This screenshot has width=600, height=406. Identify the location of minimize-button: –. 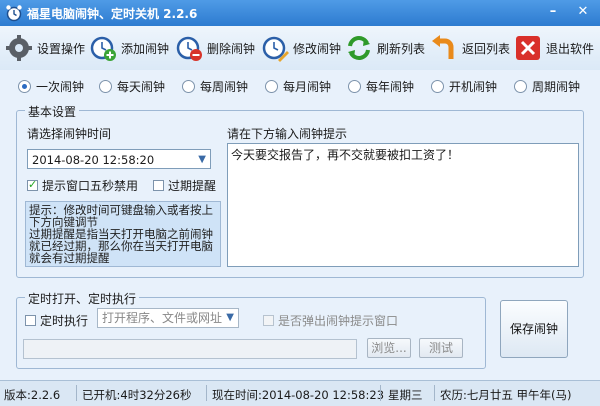
(553, 12).